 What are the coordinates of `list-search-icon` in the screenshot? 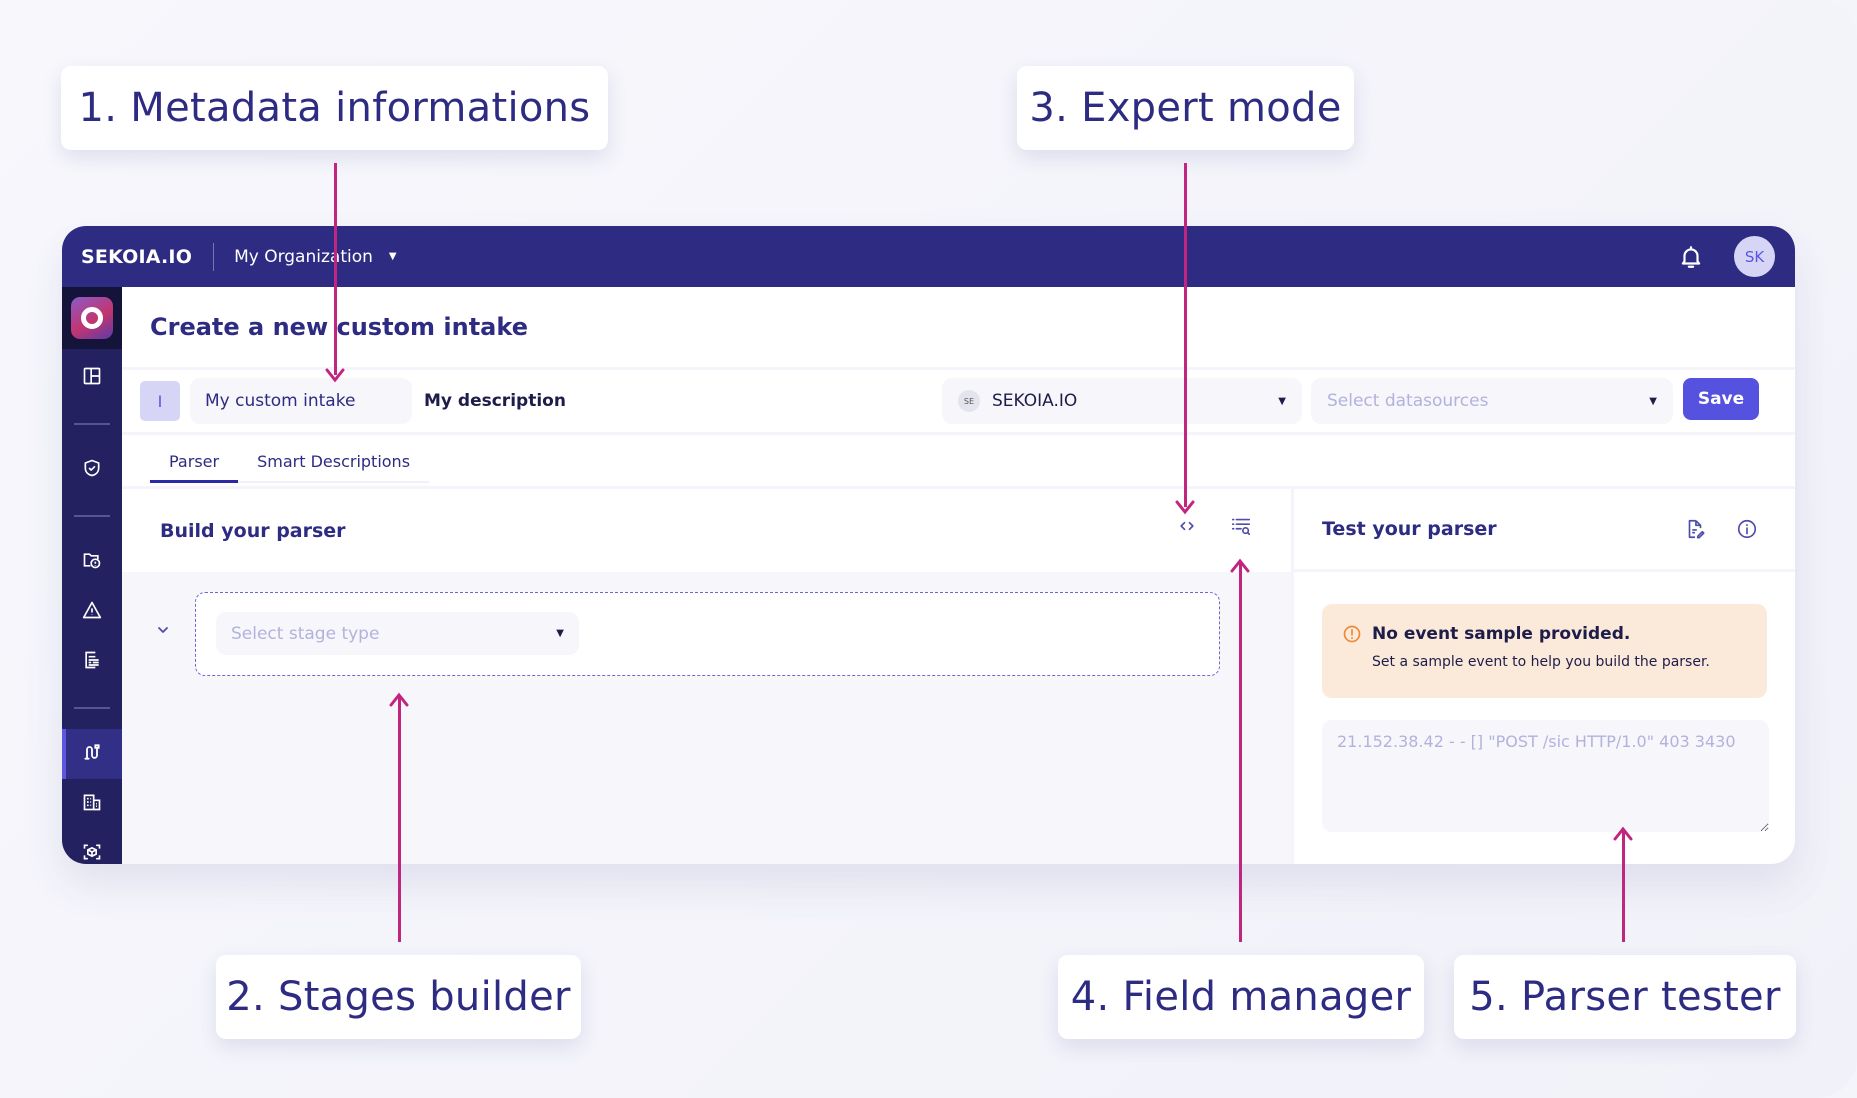 It's located at (1241, 528).